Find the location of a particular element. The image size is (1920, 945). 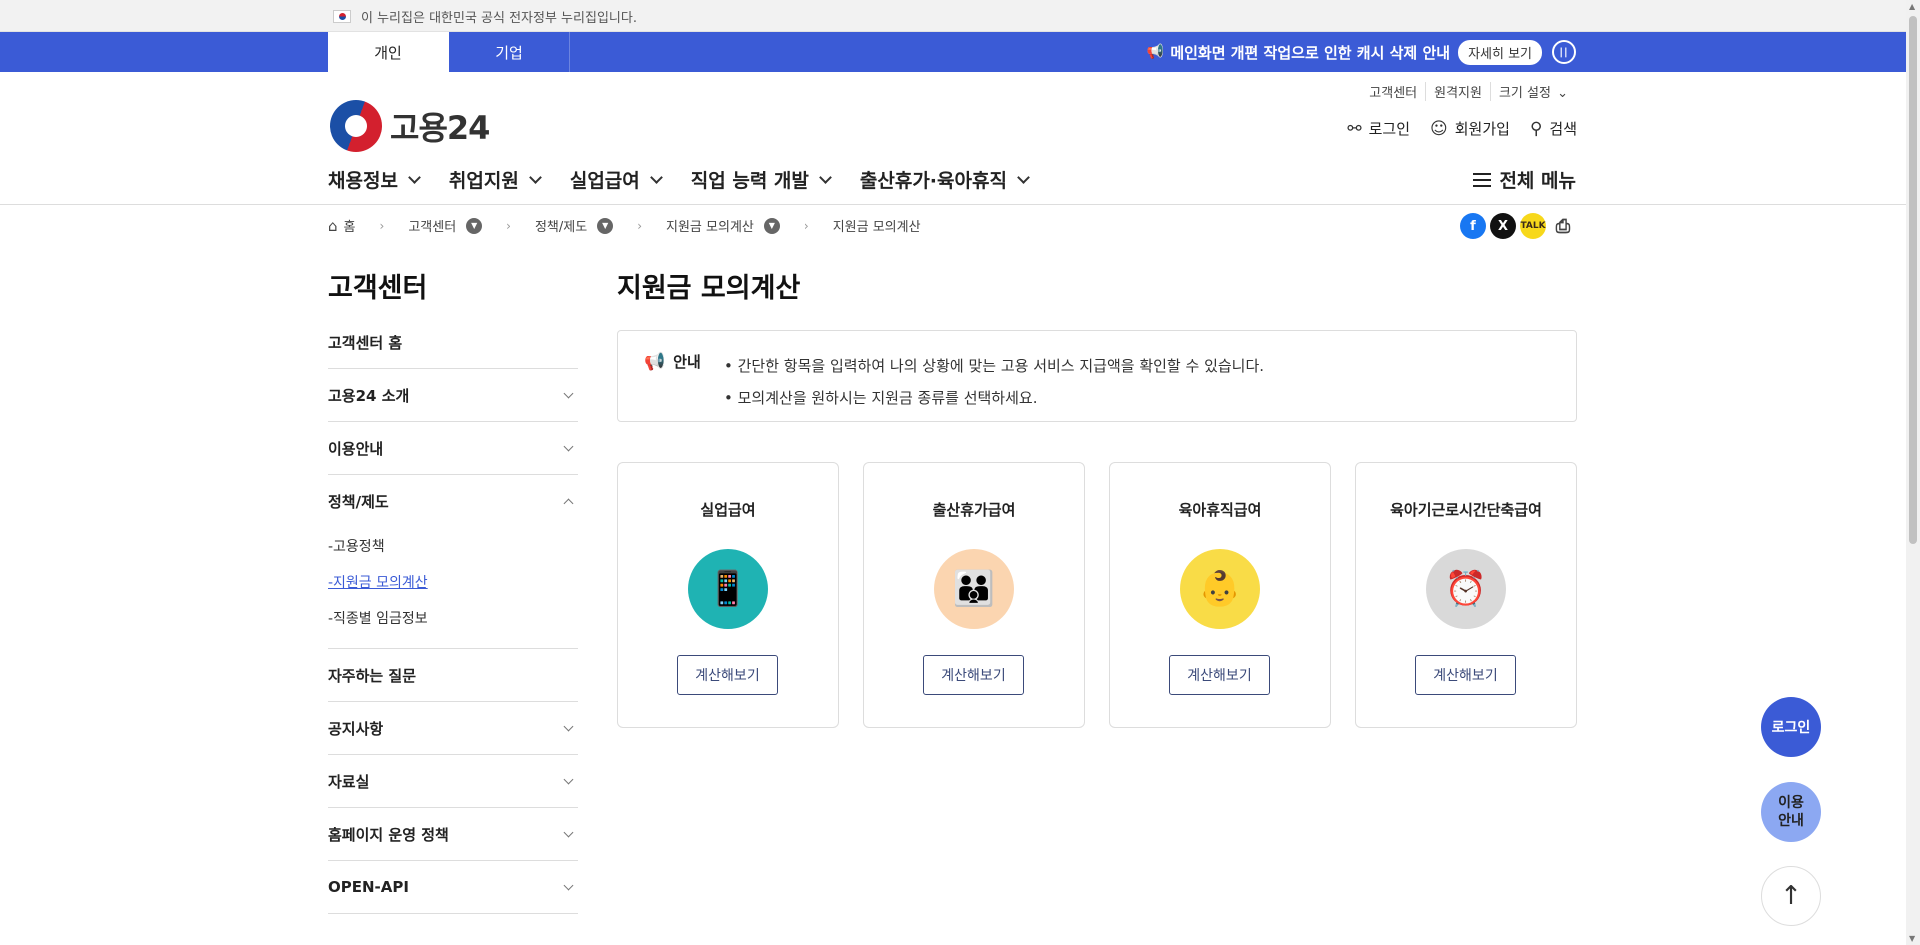

x-twitter-icon: X is located at coordinates (1503, 226).